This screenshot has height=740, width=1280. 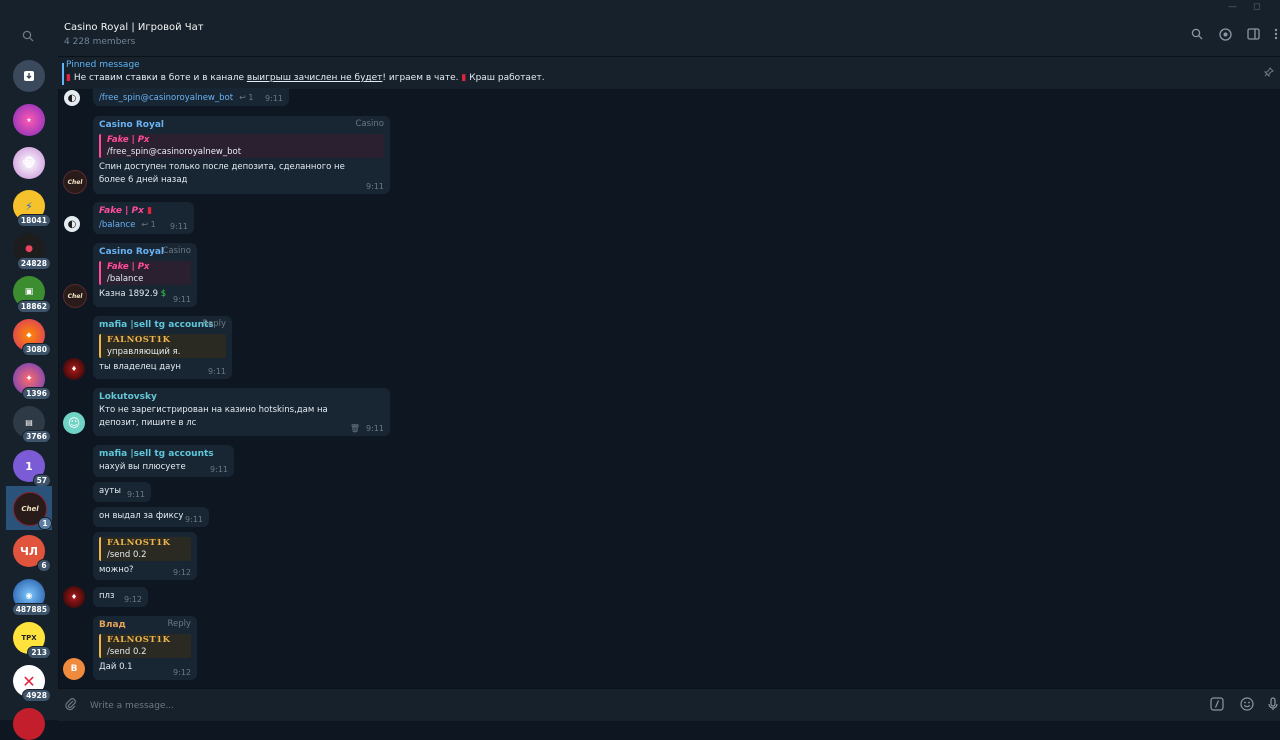 I want to click on pin-icon, so click(x=1268, y=73).